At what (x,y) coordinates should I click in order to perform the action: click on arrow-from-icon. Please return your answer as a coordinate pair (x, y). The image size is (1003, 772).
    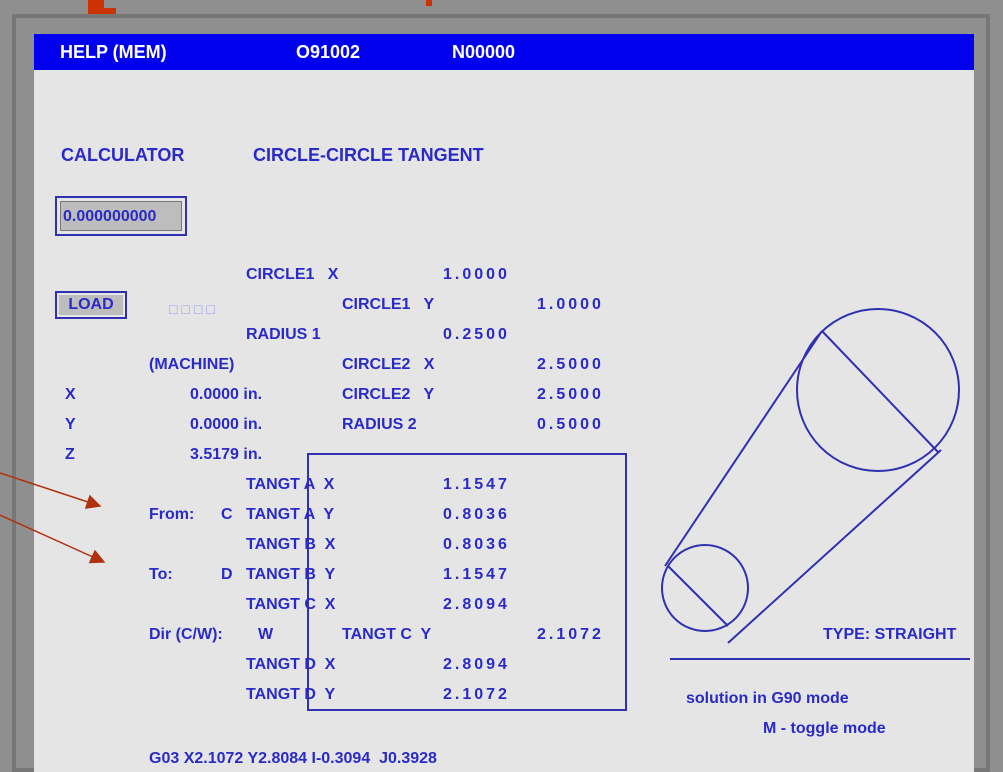
    Looking at the image, I should click on (51, 490).